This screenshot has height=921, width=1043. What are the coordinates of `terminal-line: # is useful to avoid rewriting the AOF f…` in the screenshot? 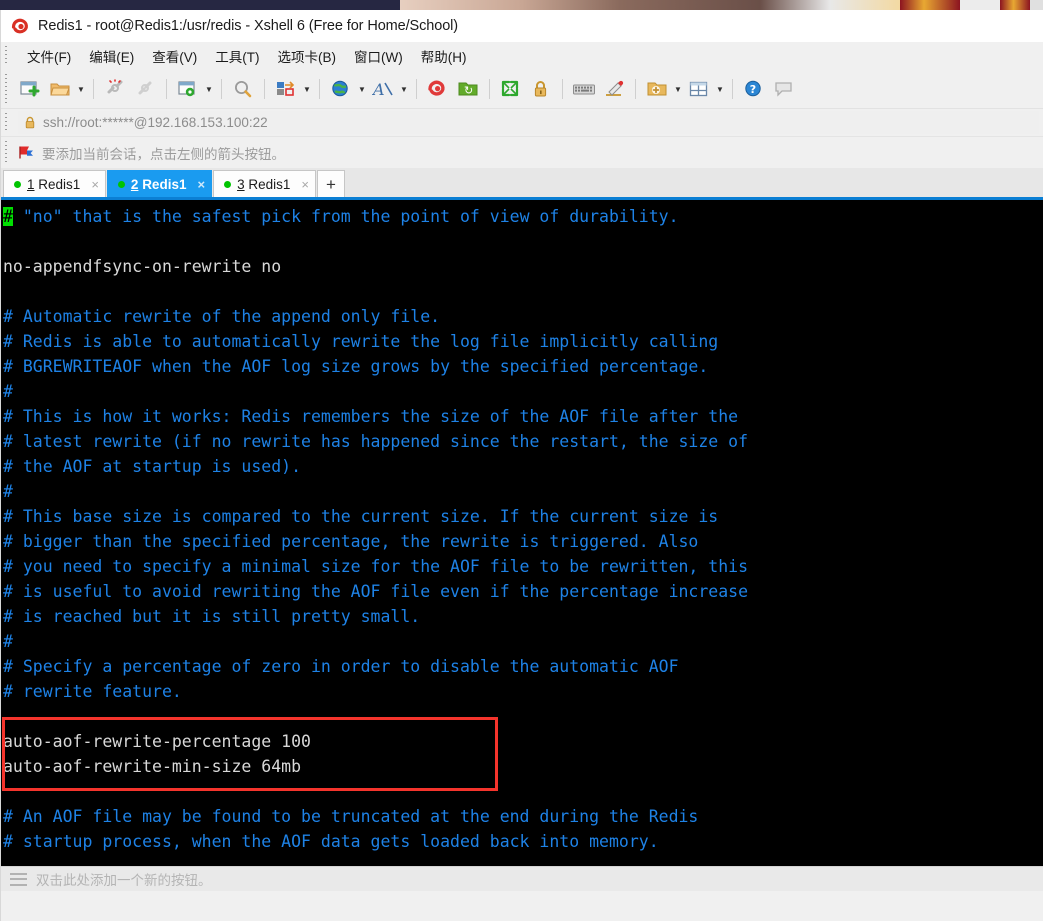 It's located at (376, 591).